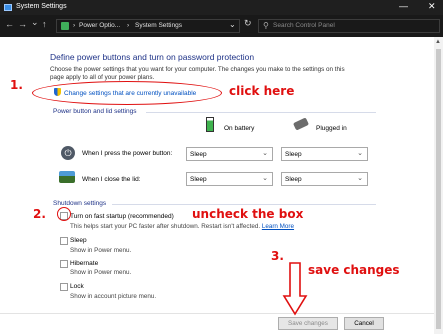  What do you see at coordinates (438, 189) in the screenshot?
I see `scrollbar-thumb` at bounding box center [438, 189].